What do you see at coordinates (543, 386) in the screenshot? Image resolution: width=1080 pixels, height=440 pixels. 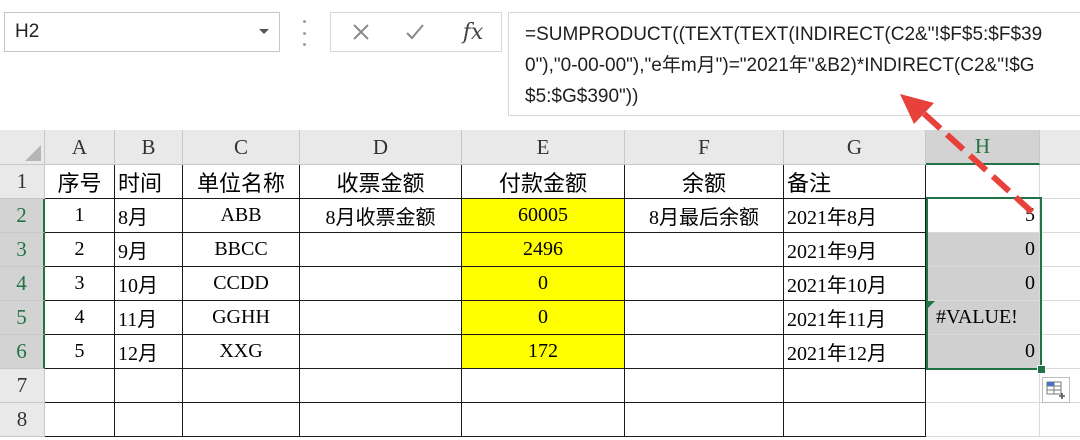 I see `cell-e7` at bounding box center [543, 386].